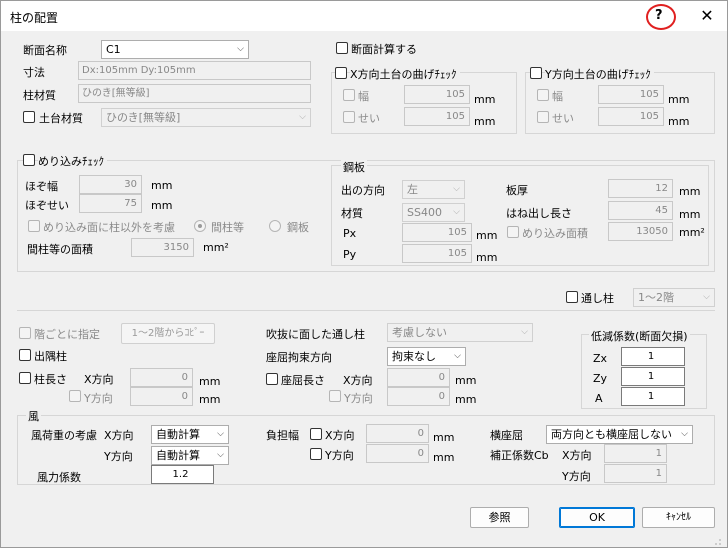 The width and height of the screenshot is (728, 548). What do you see at coordinates (536, 73) in the screenshot?
I see `y-base-bending-checkbox` at bounding box center [536, 73].